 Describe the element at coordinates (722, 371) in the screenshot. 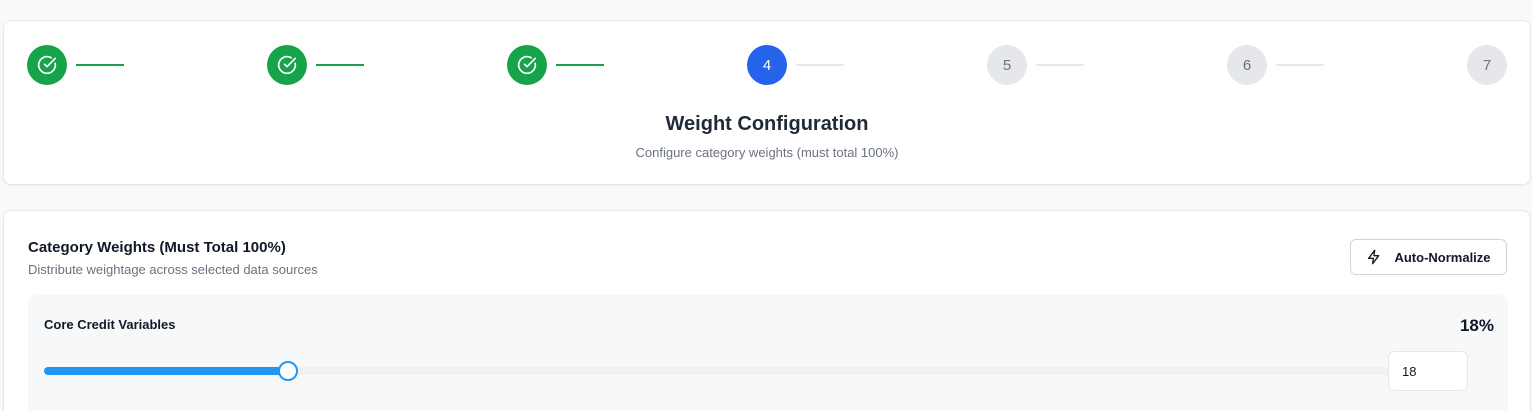

I see `weight-slider` at that location.